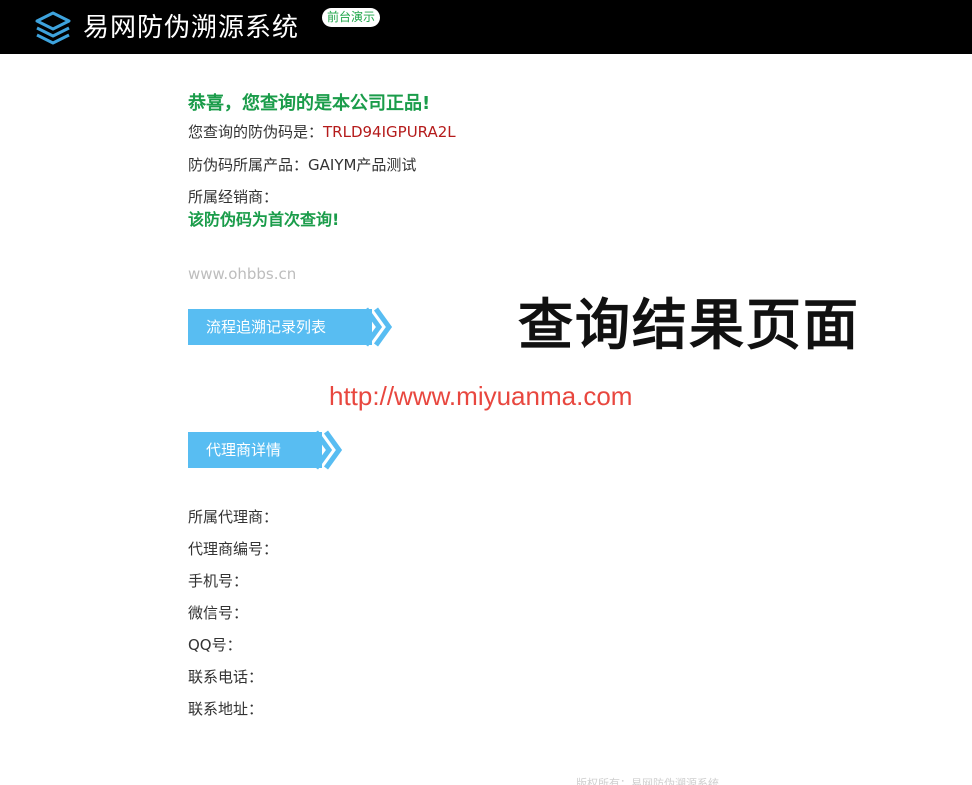 This screenshot has width=972, height=785. I want to click on code-value: TRLD94IGPURA2L, so click(389, 132).